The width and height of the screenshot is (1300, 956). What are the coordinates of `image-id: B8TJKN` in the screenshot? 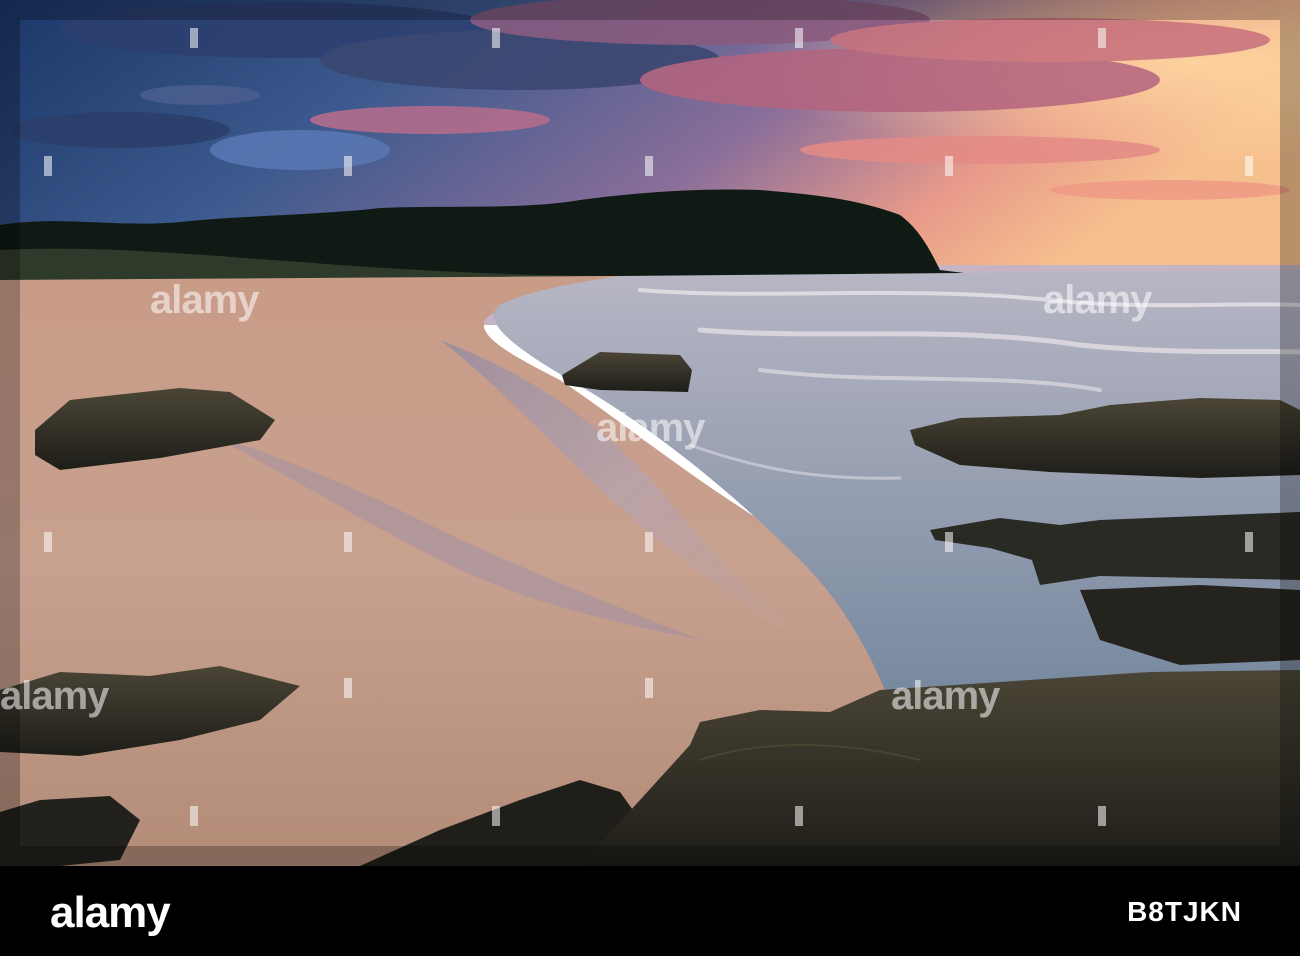 It's located at (1184, 911).